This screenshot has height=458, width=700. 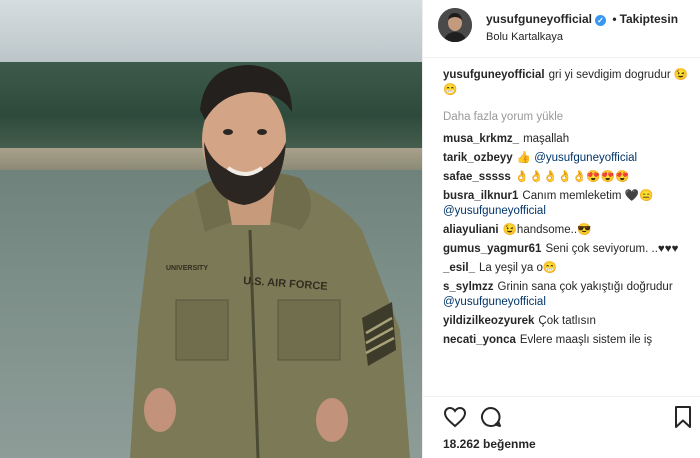 I want to click on caption-username: yusufguneyofficial, so click(x=494, y=75).